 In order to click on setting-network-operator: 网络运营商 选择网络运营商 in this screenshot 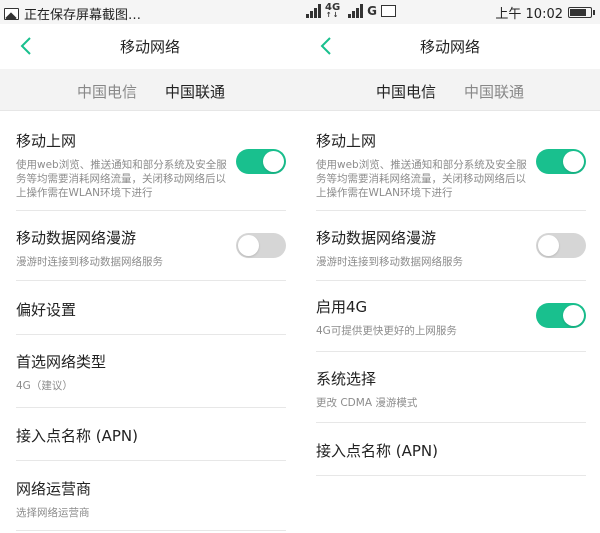, I will do `click(151, 499)`.